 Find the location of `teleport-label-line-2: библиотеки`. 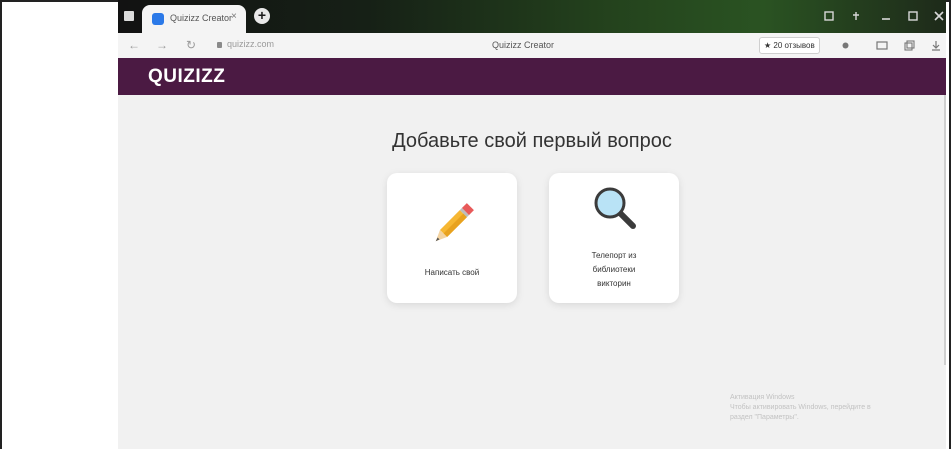

teleport-label-line-2: библиотеки is located at coordinates (614, 269).